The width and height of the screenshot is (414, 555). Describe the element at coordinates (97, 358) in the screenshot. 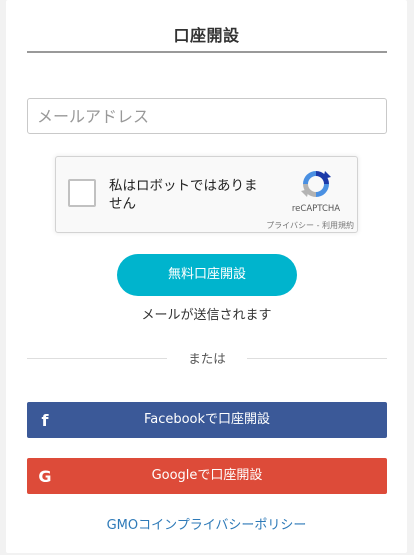

I see `or-divider-left` at that location.